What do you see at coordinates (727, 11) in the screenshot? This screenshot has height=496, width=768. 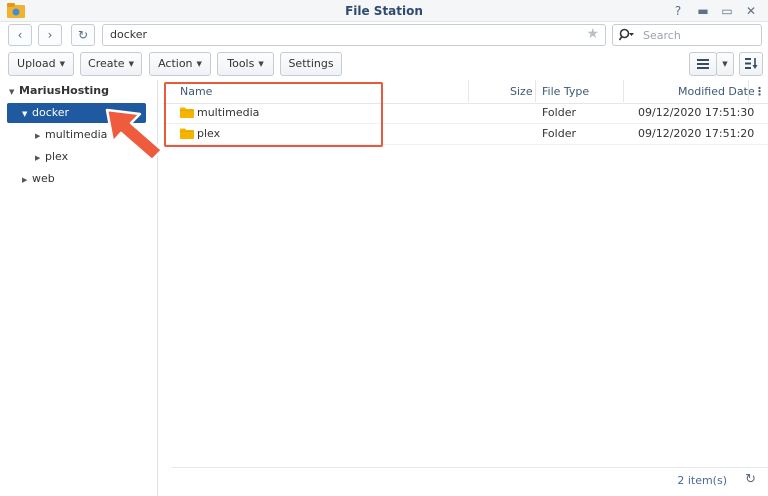 I see `maximize-icon: ▭` at bounding box center [727, 11].